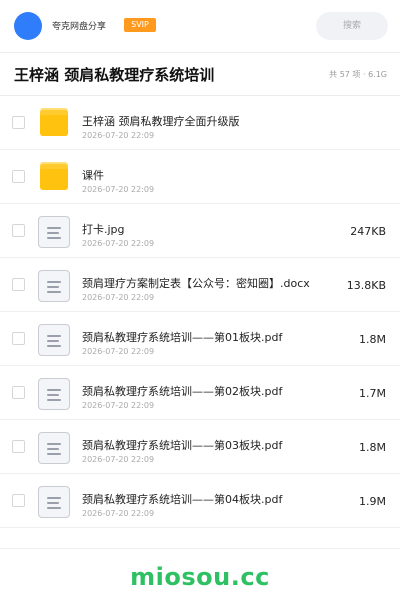 The height and width of the screenshot is (600, 400). What do you see at coordinates (140, 25) in the screenshot?
I see `svip-badge: SVIP` at bounding box center [140, 25].